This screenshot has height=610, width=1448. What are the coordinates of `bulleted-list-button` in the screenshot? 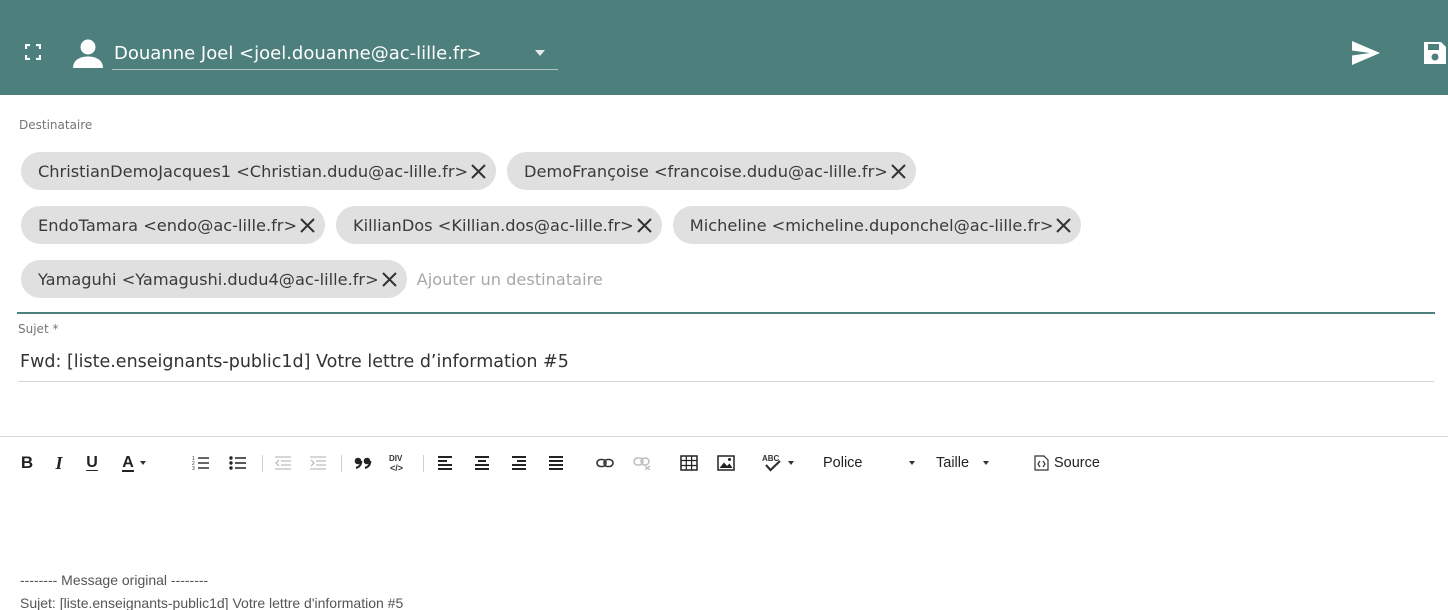 It's located at (238, 463).